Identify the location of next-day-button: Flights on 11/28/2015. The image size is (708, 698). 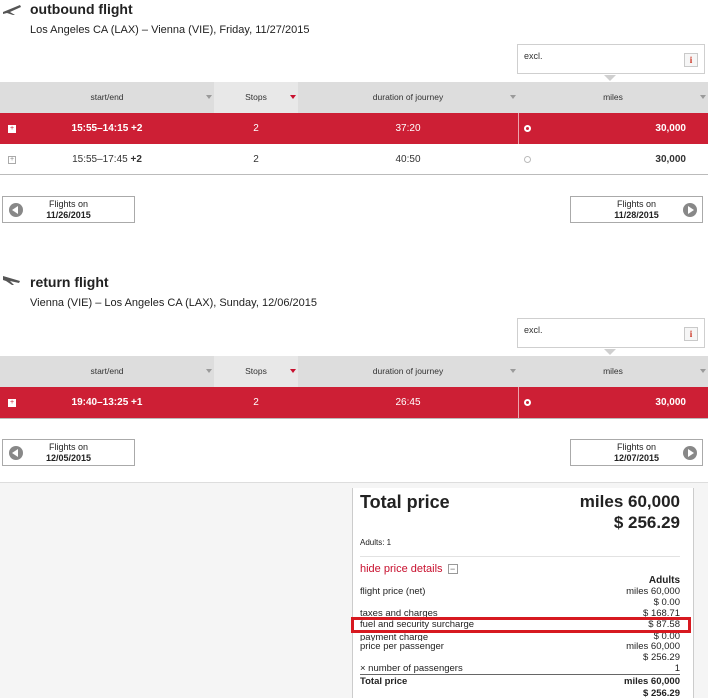
(636, 209).